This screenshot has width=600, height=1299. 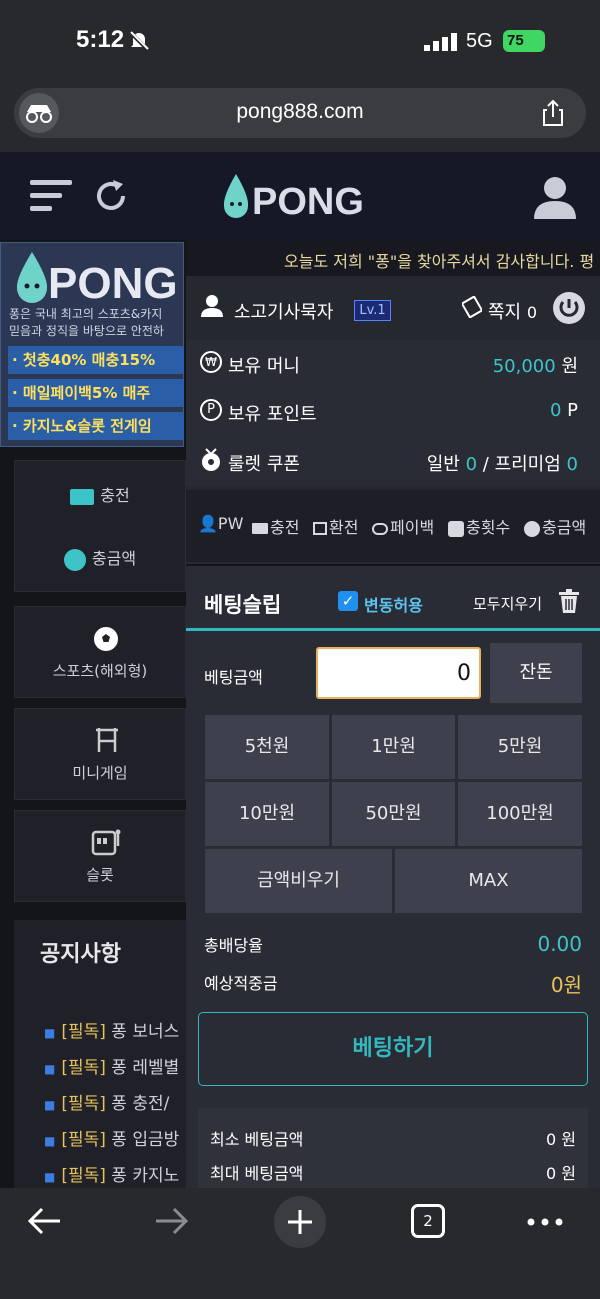 I want to click on menu-slot-label: 슬롯, so click(x=100, y=875).